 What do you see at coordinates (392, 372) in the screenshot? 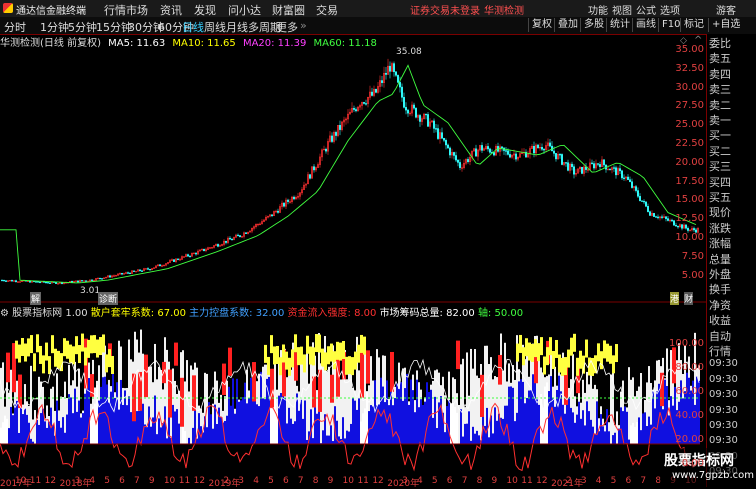
I see `area-bar-red` at bounding box center [392, 372].